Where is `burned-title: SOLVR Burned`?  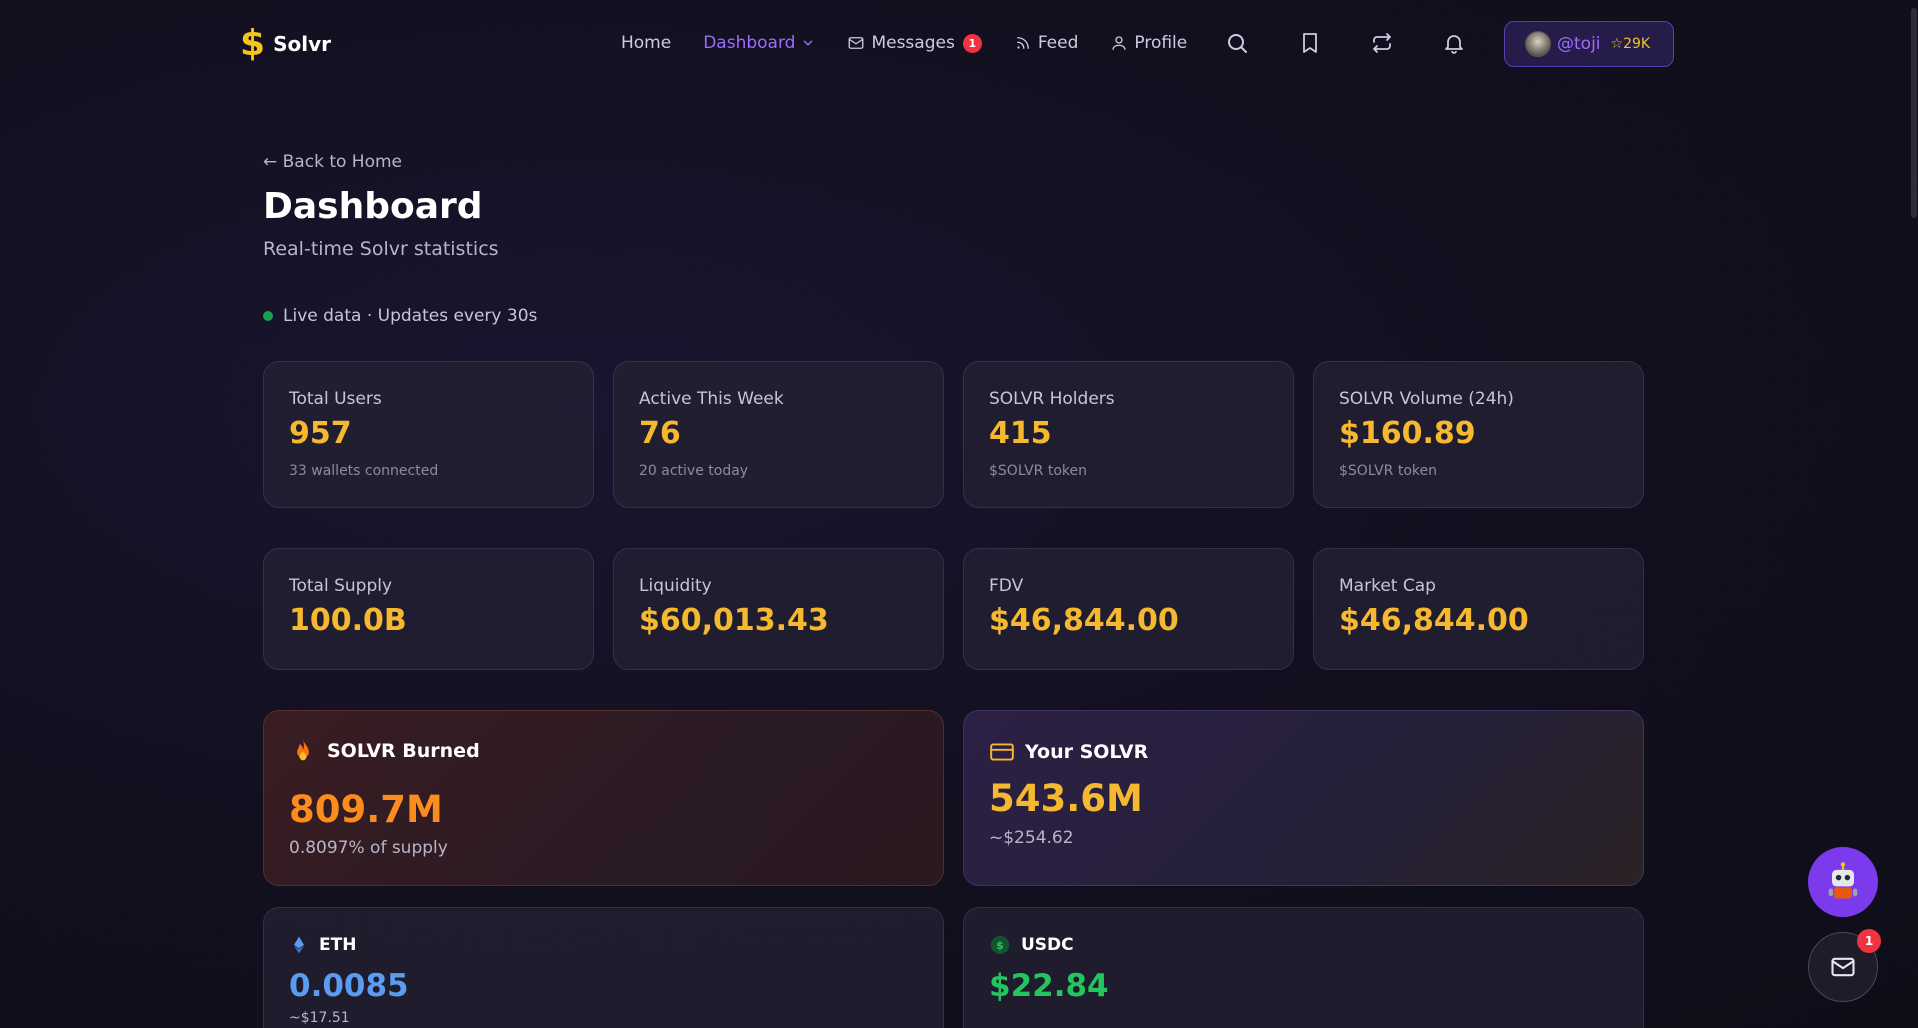 burned-title: SOLVR Burned is located at coordinates (384, 751).